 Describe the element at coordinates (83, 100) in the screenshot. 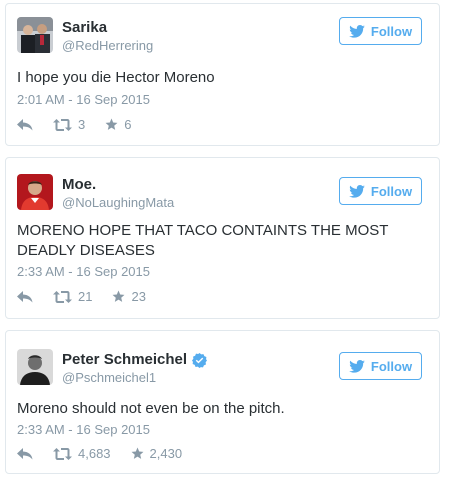

I see `tweet-timestamp: 2:01 AM - 16 Sep 2015` at that location.